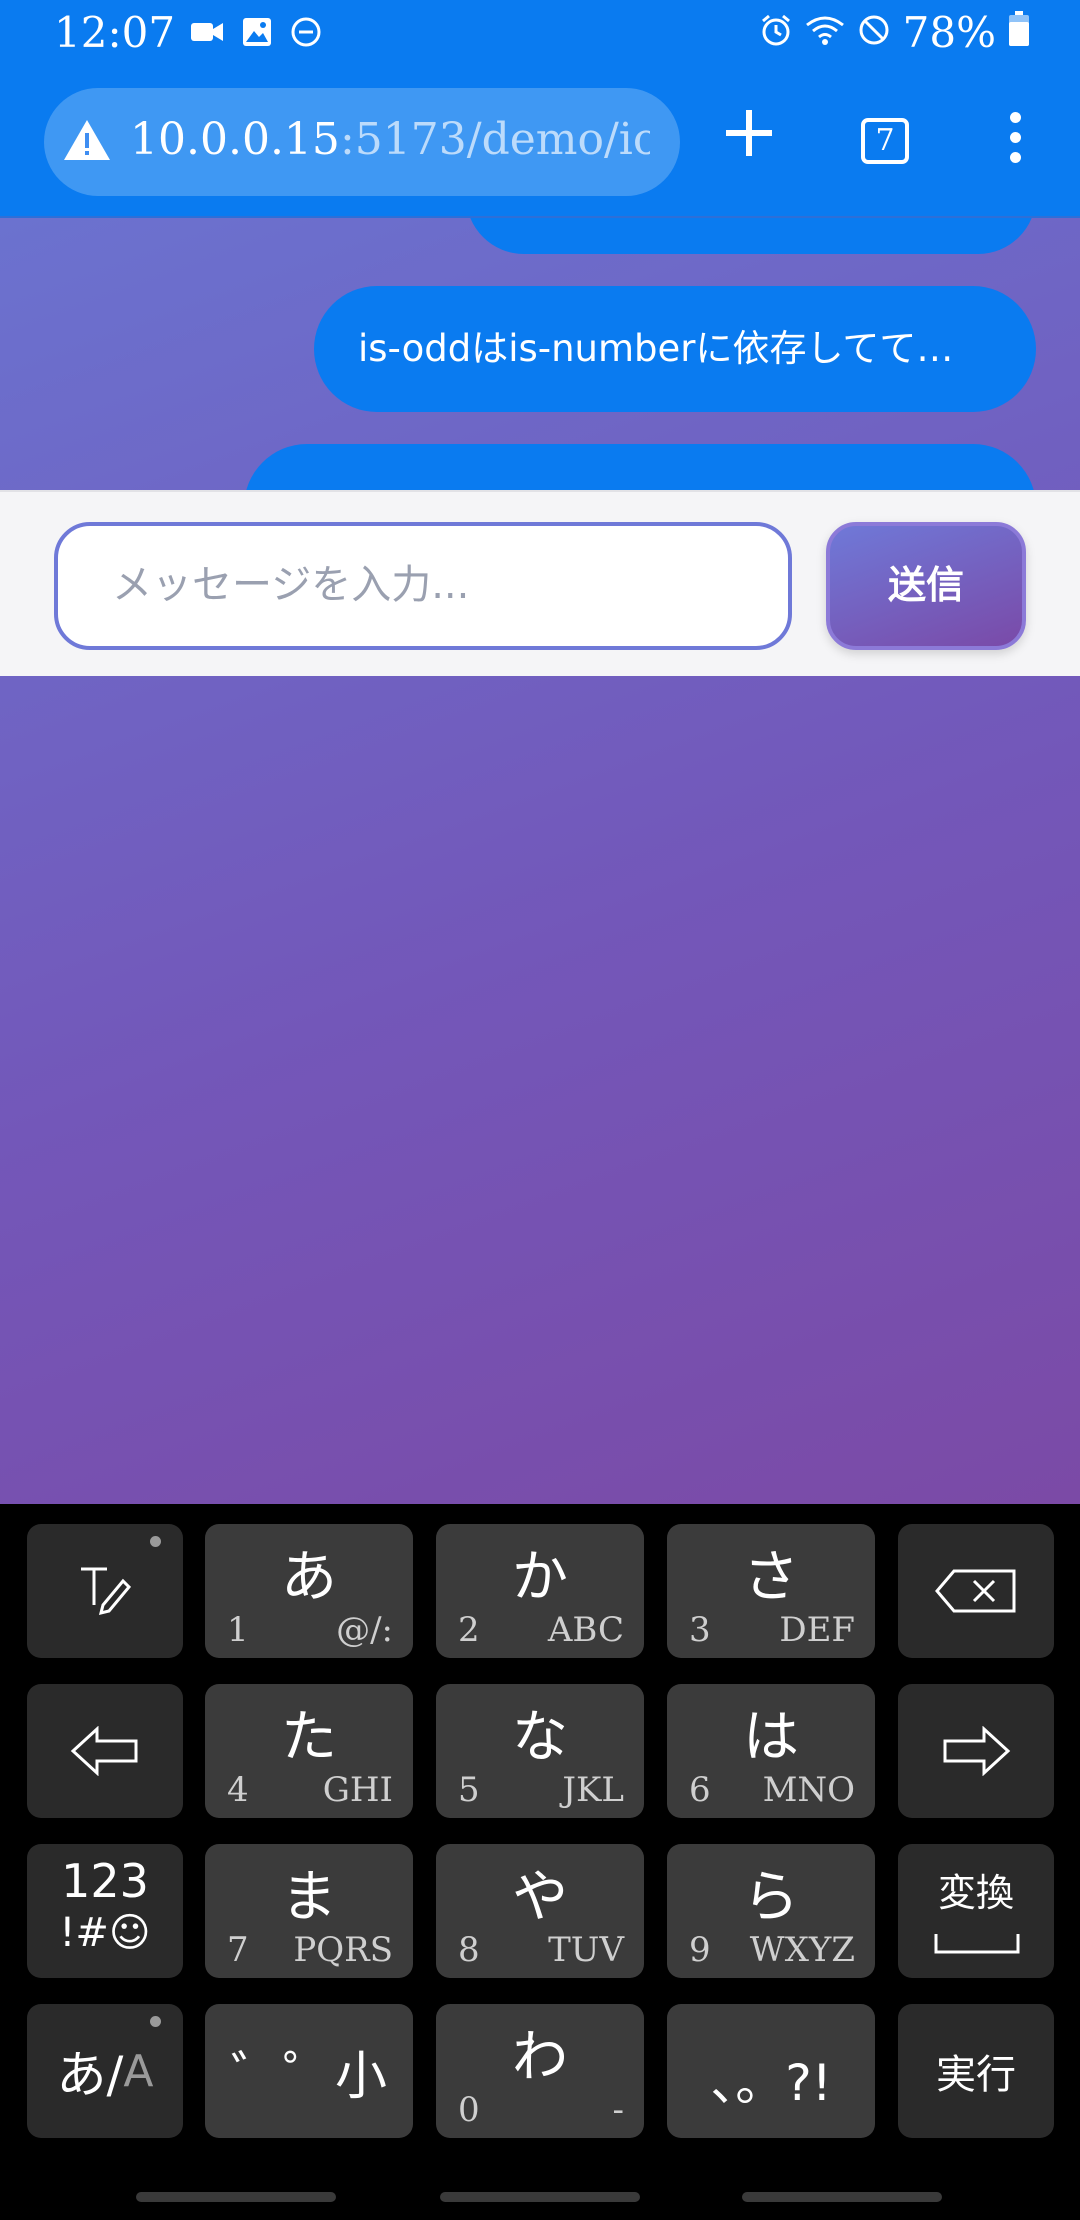 This screenshot has width=1080, height=2220. Describe the element at coordinates (926, 586) in the screenshot. I see `send-button: 送信` at that location.